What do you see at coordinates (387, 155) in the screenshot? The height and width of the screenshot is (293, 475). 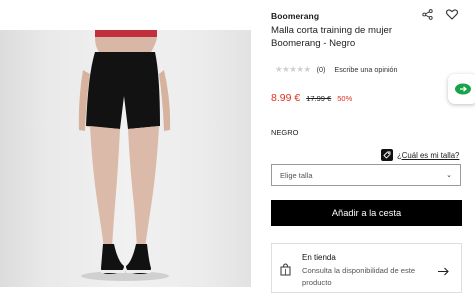 I see `tag-icon` at bounding box center [387, 155].